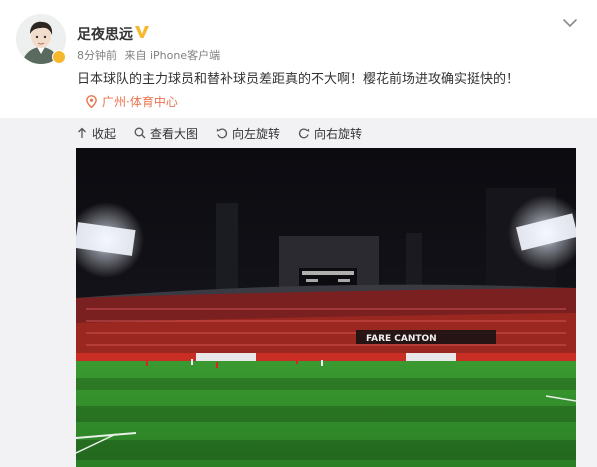 The height and width of the screenshot is (467, 597). I want to click on chevron-down-icon, so click(570, 23).